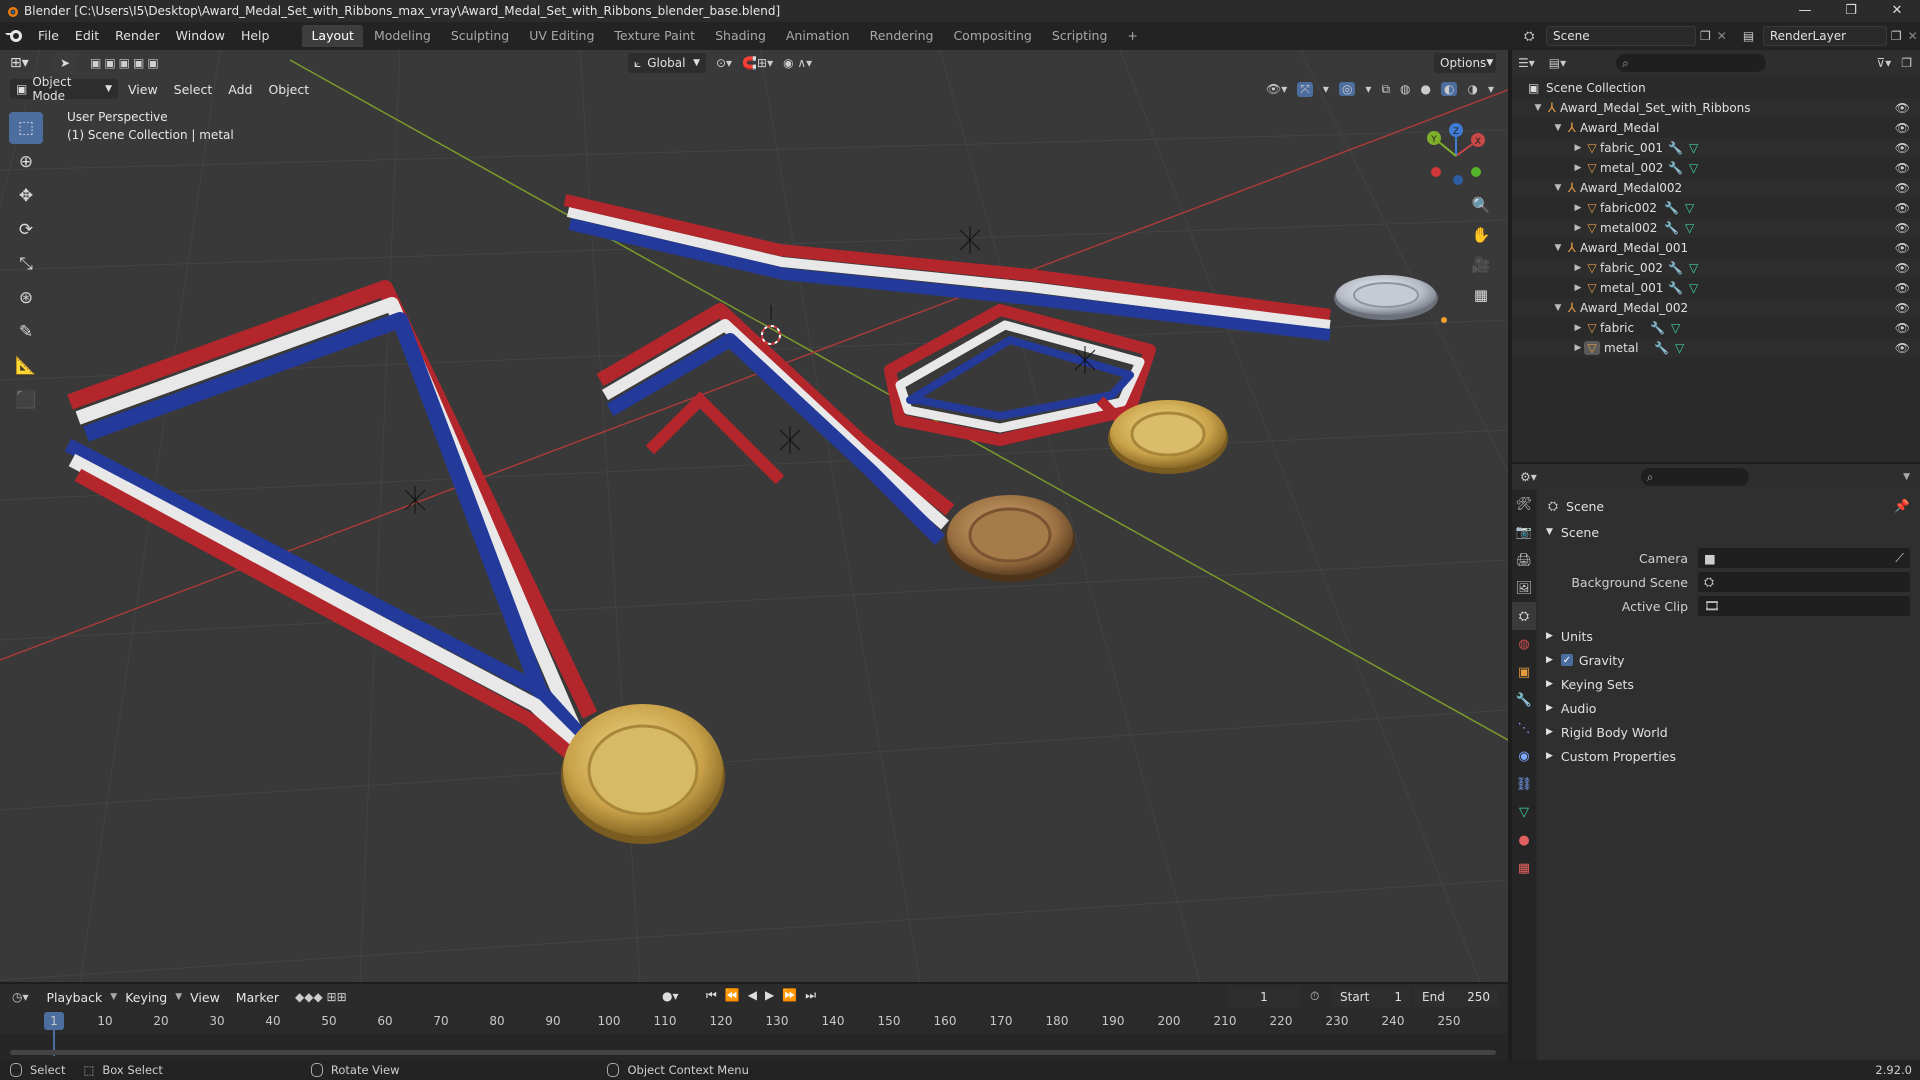  I want to click on gizmo-dropdown-icon: ▾, so click(1326, 89).